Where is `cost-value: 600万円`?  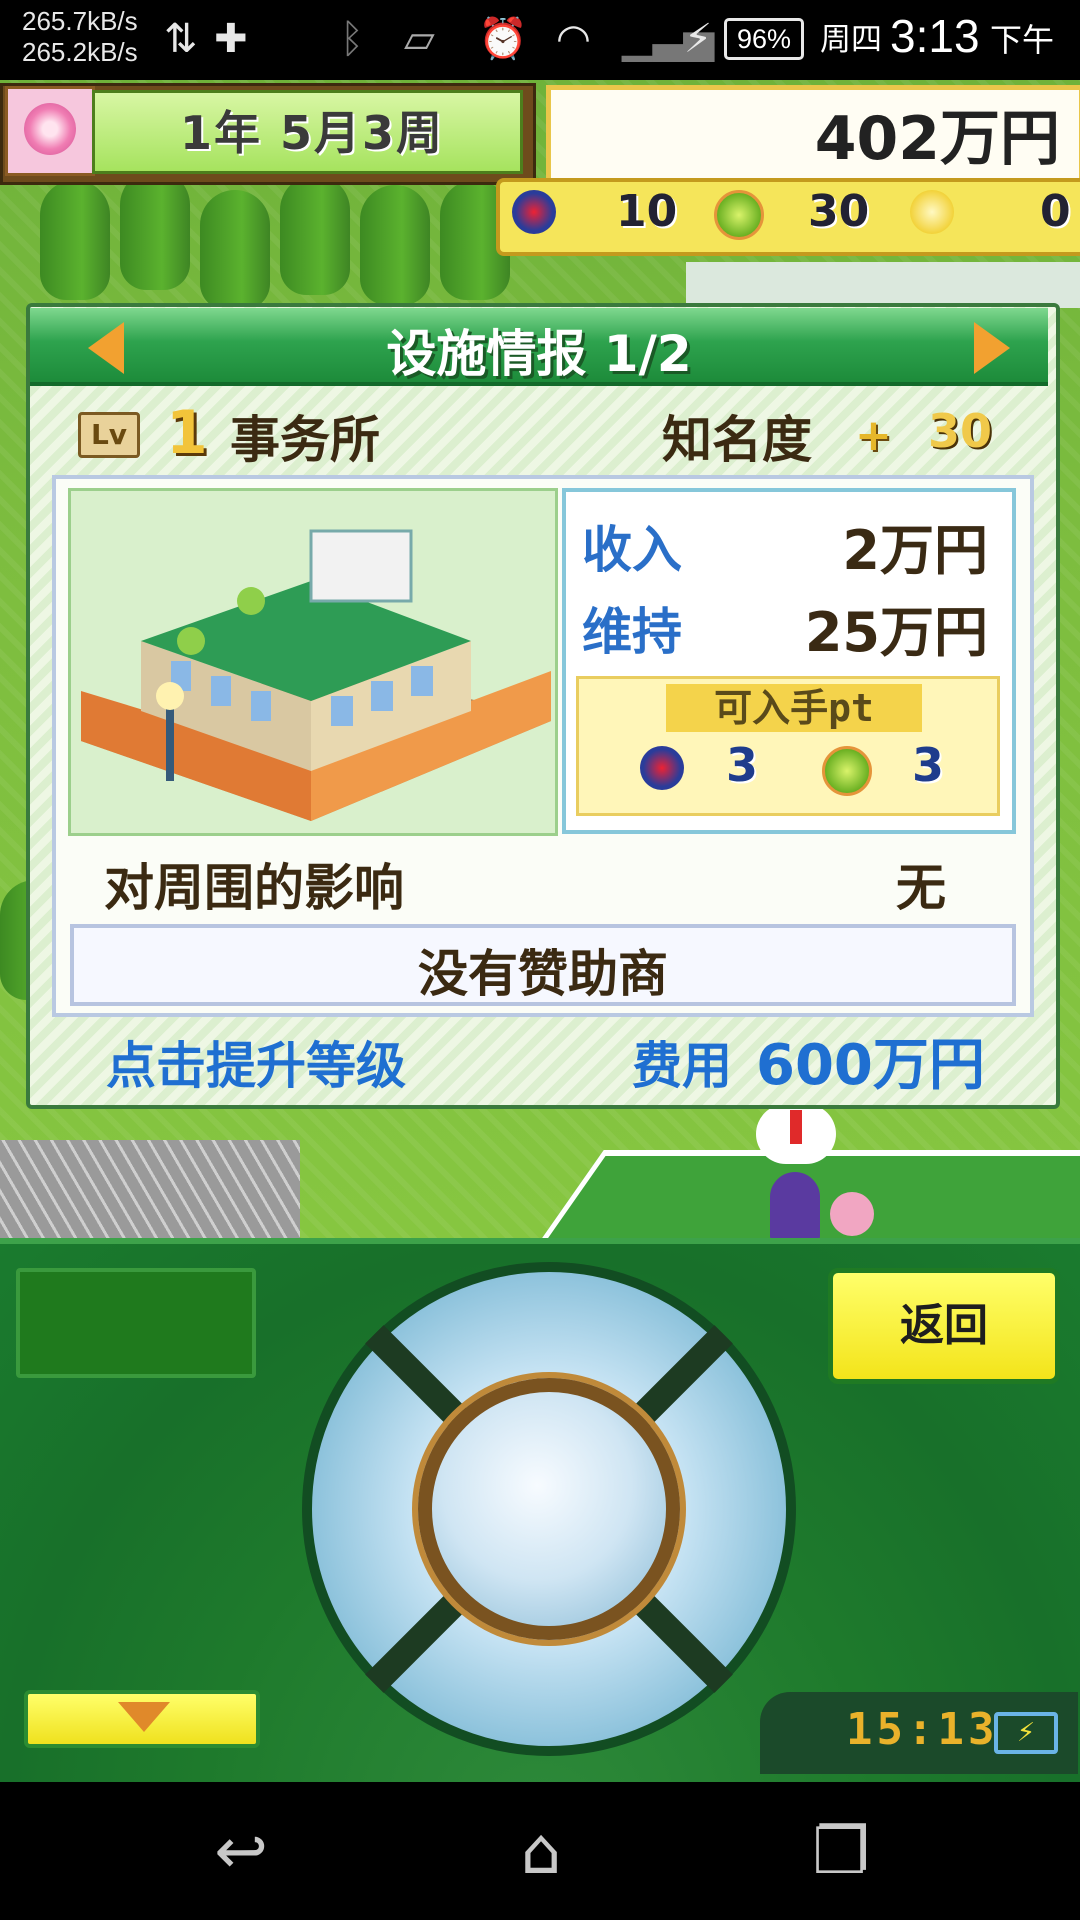
cost-value: 600万円 is located at coordinates (870, 1065).